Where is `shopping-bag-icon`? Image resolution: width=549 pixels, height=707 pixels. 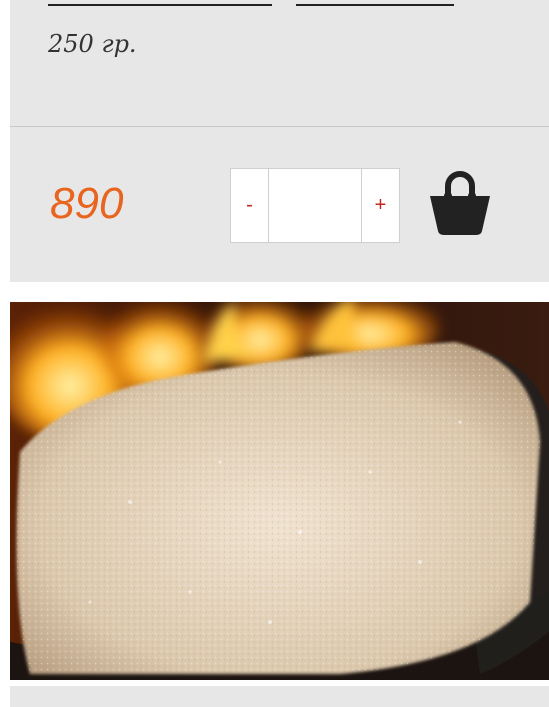 shopping-bag-icon is located at coordinates (460, 203).